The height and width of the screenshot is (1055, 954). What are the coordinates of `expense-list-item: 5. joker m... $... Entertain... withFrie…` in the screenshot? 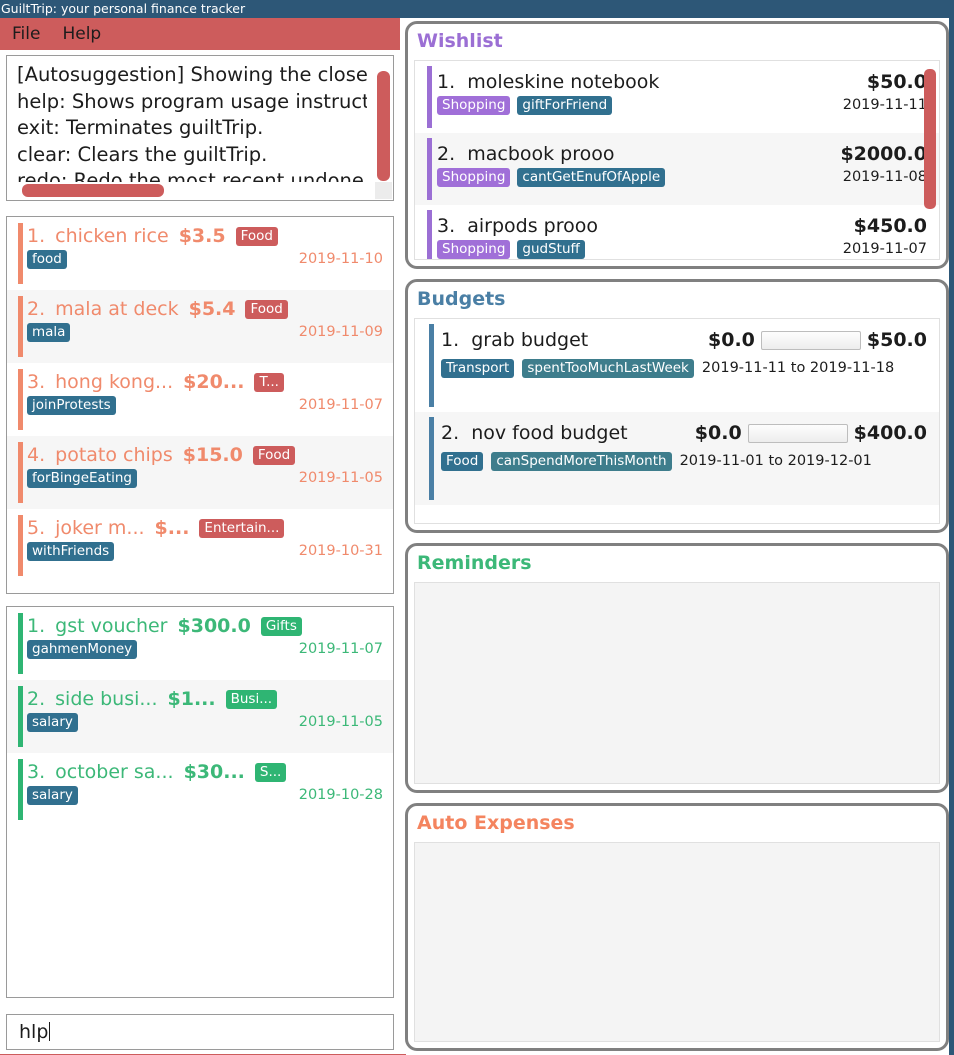 It's located at (200, 545).